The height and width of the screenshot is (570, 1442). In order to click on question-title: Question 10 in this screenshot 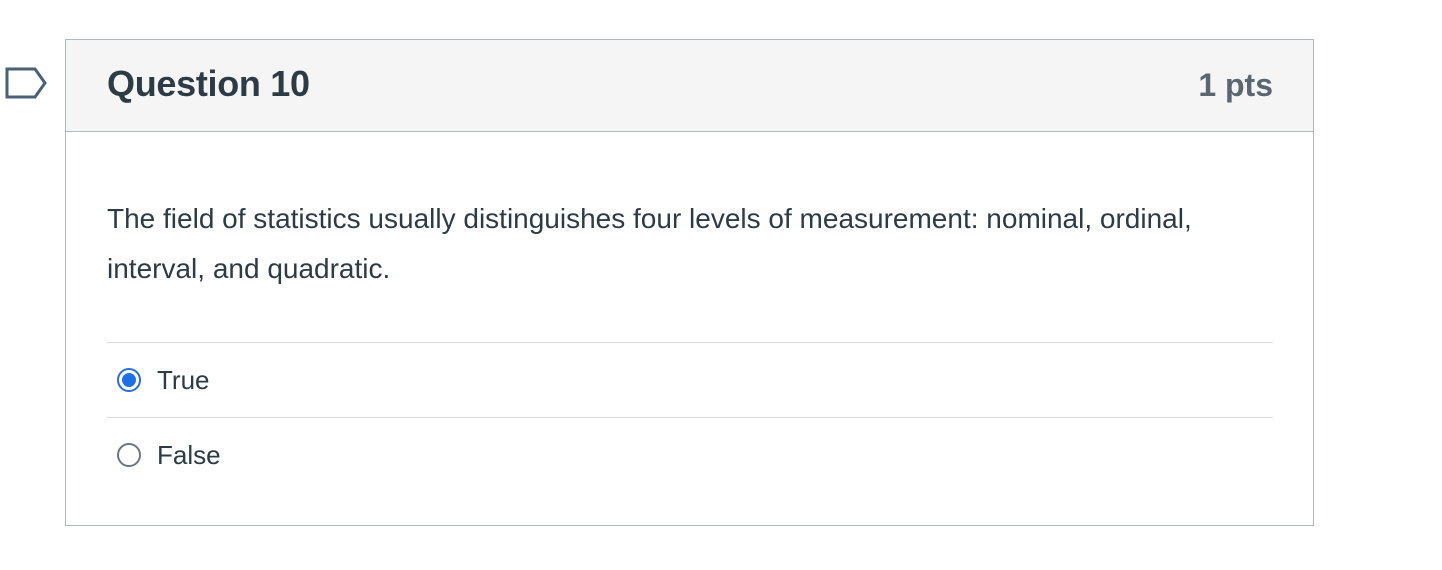, I will do `click(208, 83)`.